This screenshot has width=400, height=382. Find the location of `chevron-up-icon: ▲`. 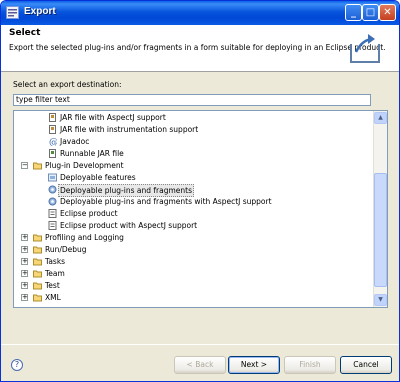

chevron-up-icon: ▲ is located at coordinates (380, 117).